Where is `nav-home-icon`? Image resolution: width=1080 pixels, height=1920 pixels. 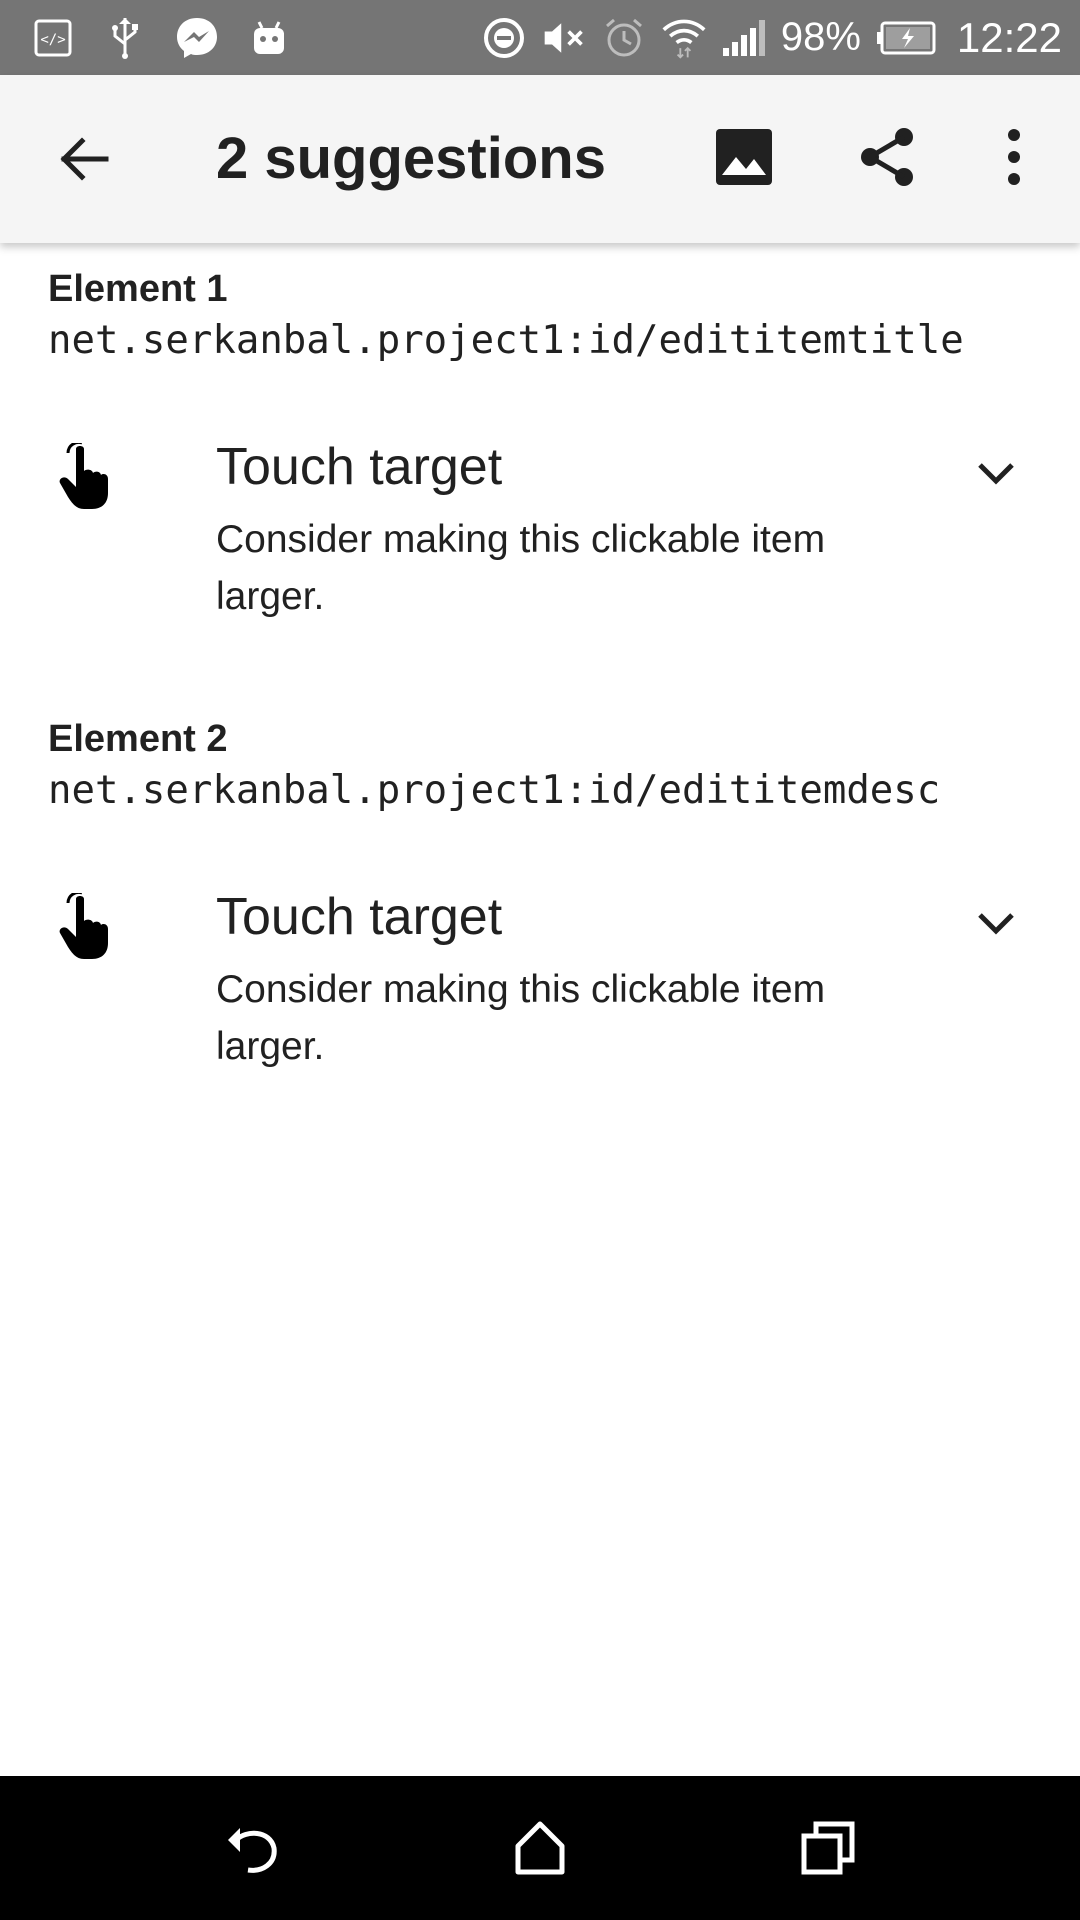
nav-home-icon is located at coordinates (540, 1848).